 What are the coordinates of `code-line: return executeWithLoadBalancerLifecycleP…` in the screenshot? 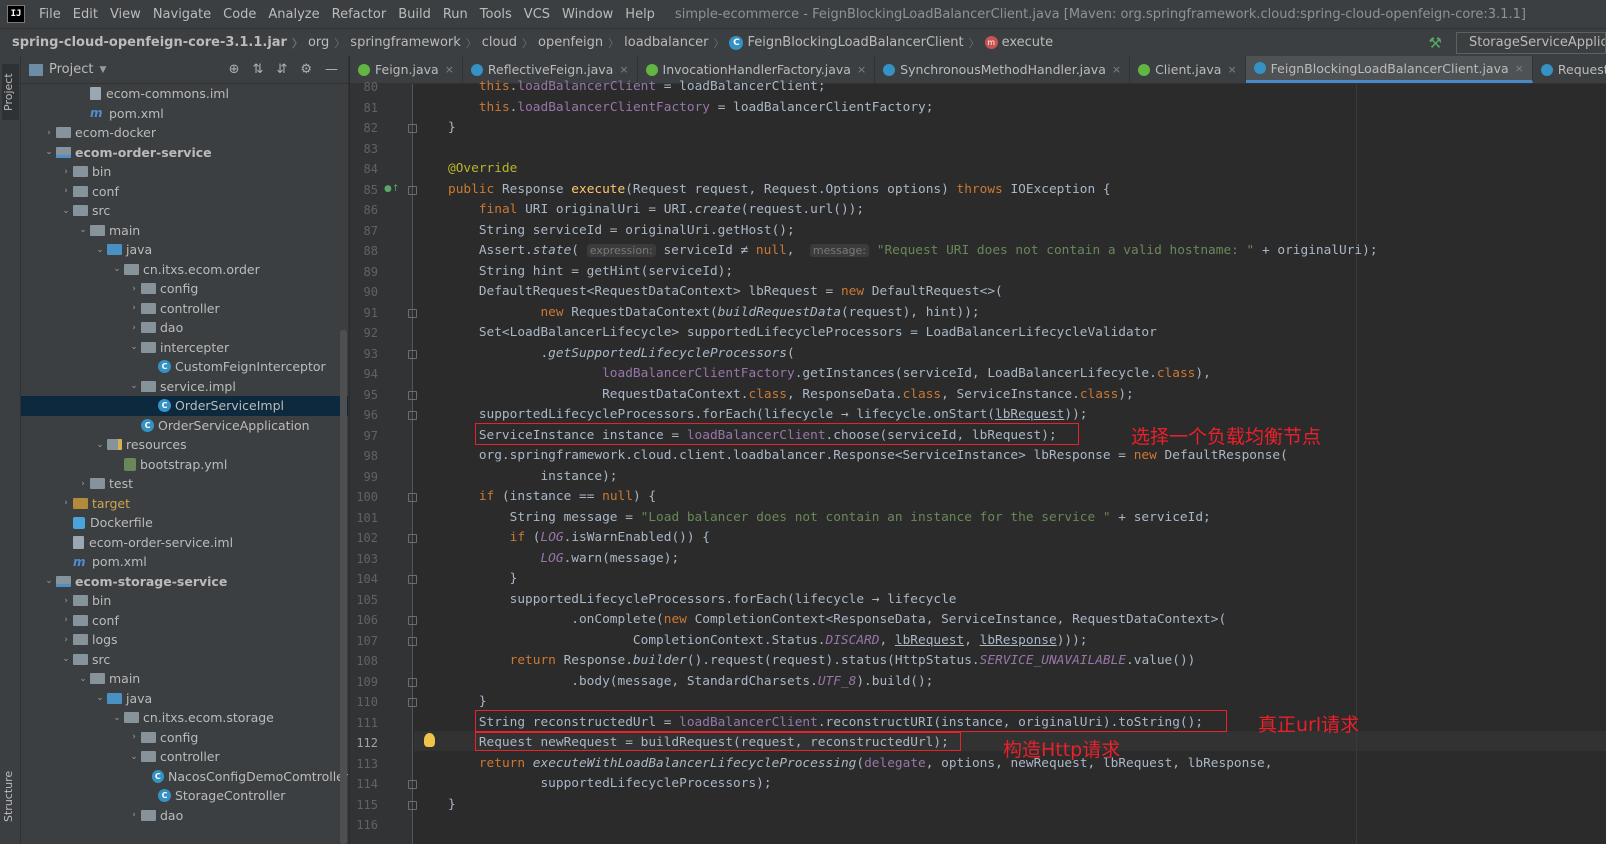 It's located at (860, 764).